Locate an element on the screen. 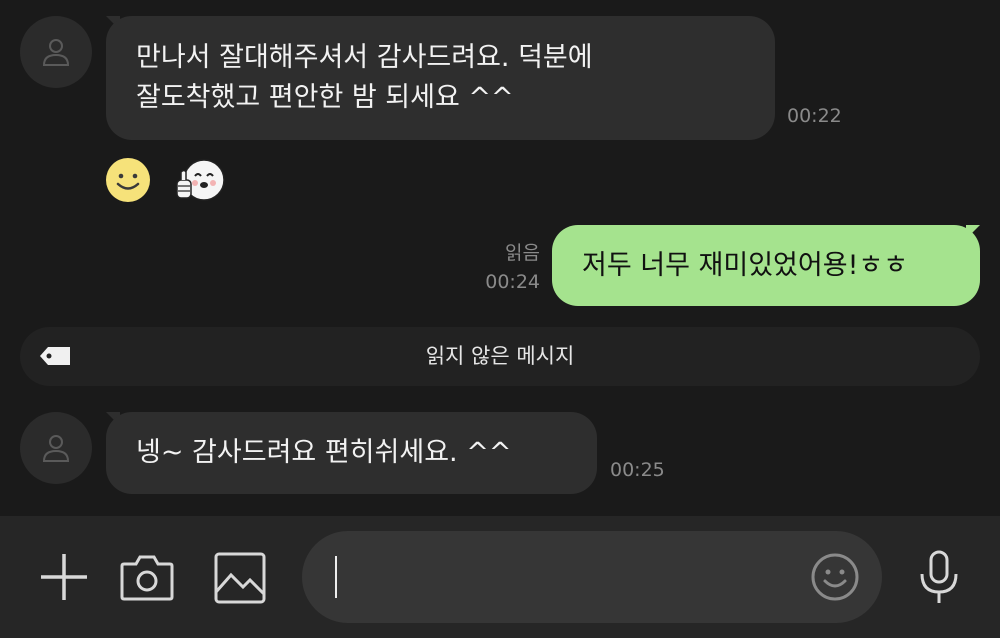  message-input is located at coordinates (592, 577).